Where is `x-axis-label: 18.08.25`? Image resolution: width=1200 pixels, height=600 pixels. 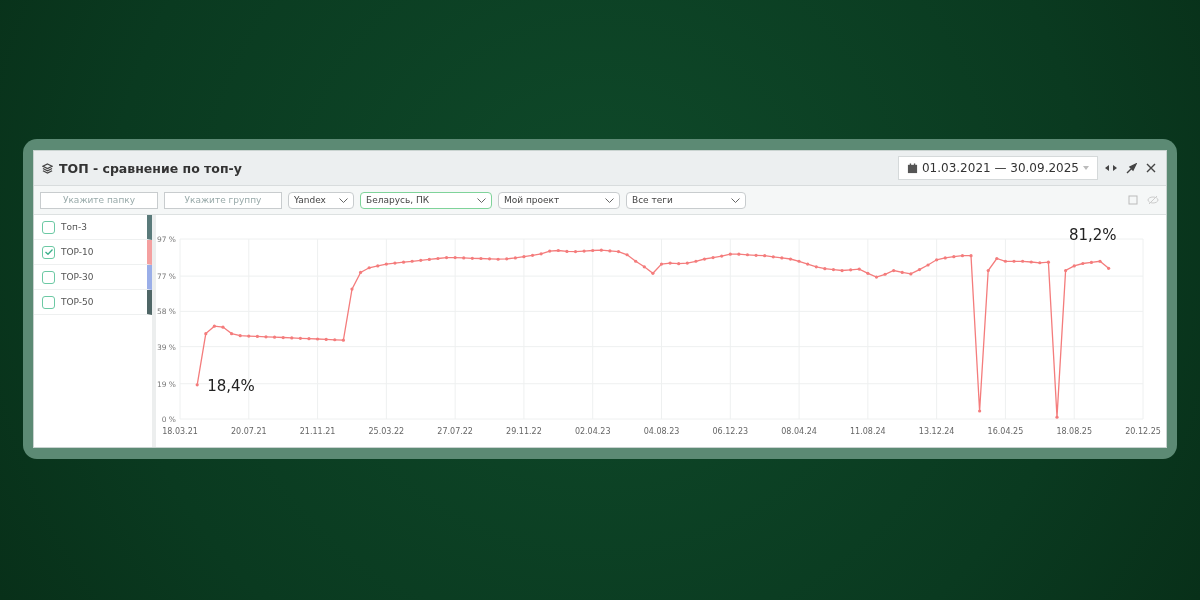 x-axis-label: 18.08.25 is located at coordinates (1074, 431).